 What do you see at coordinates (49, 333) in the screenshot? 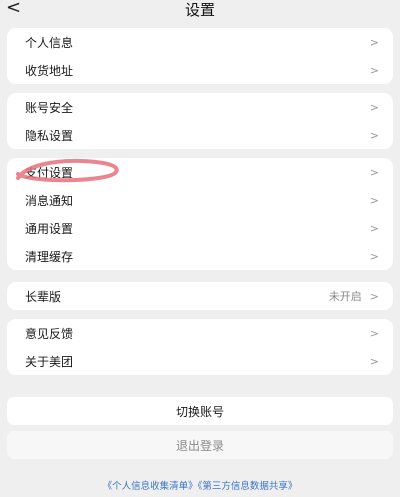
I see `row-label: 意见反馈` at bounding box center [49, 333].